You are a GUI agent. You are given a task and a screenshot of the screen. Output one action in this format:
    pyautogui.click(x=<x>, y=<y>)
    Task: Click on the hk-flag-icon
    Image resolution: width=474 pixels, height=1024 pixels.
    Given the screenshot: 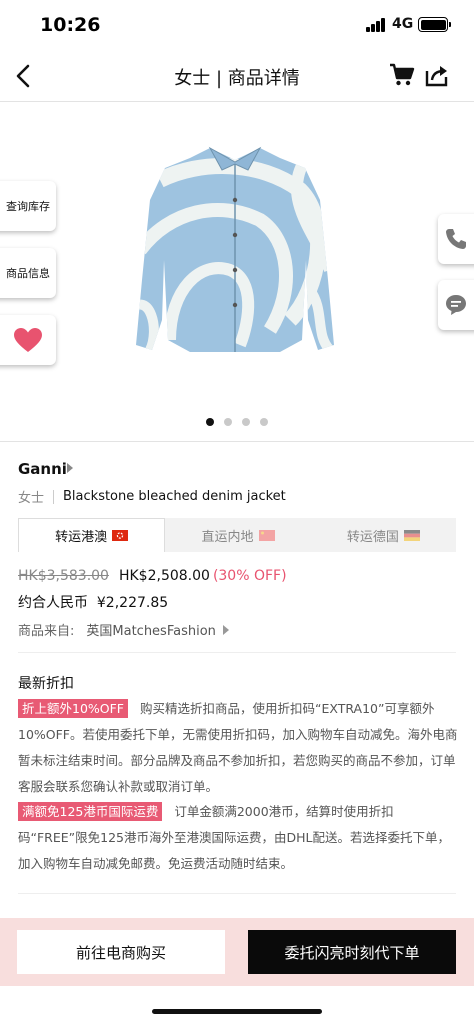 What is the action you would take?
    pyautogui.click(x=120, y=535)
    